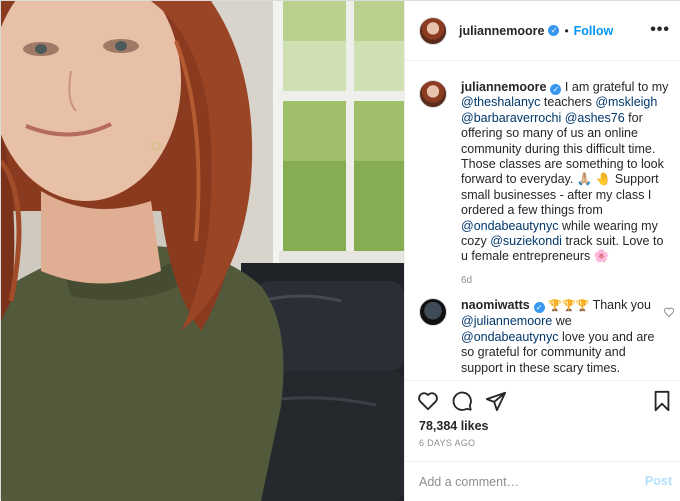  I want to click on avatar, so click(433, 30).